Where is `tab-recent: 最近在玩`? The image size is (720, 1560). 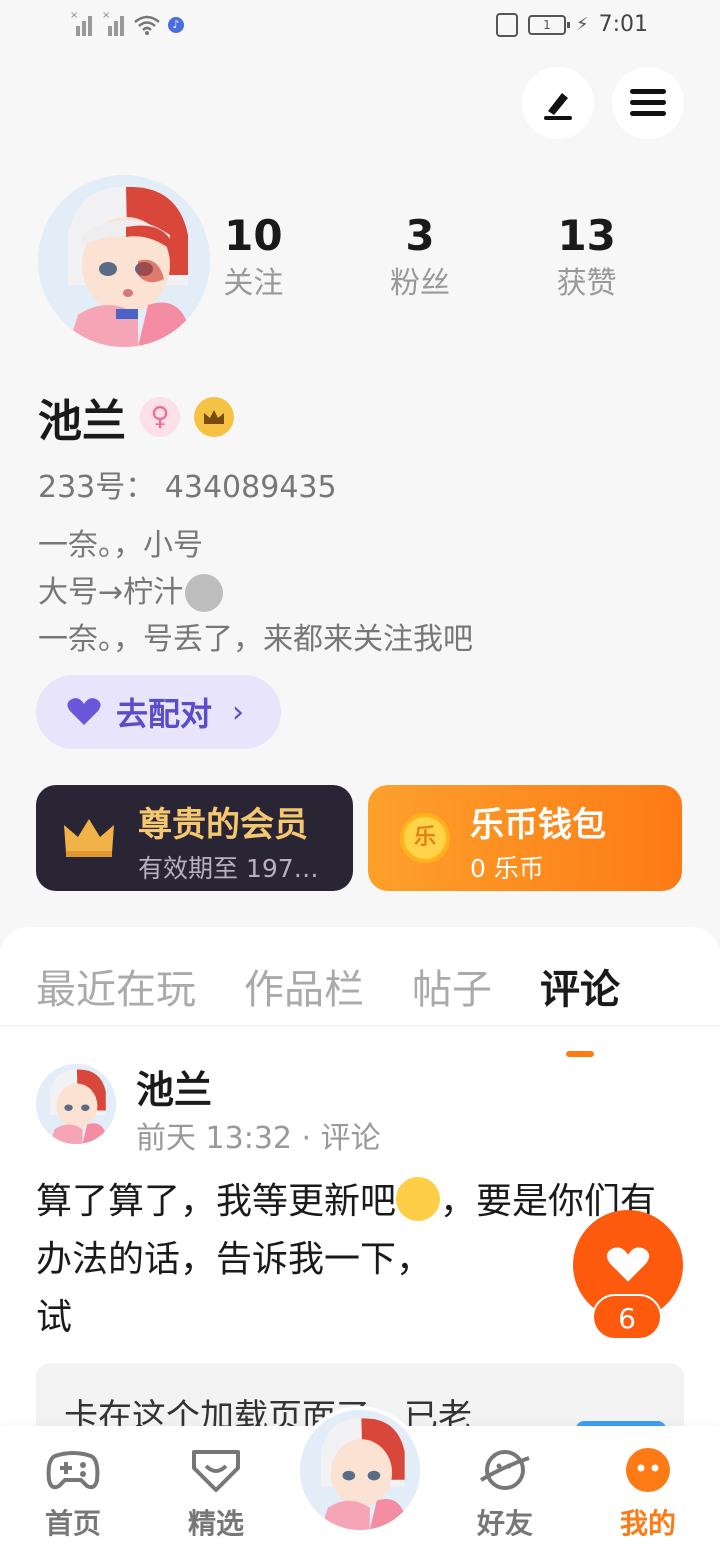
tab-recent: 最近在玩 is located at coordinates (116, 987).